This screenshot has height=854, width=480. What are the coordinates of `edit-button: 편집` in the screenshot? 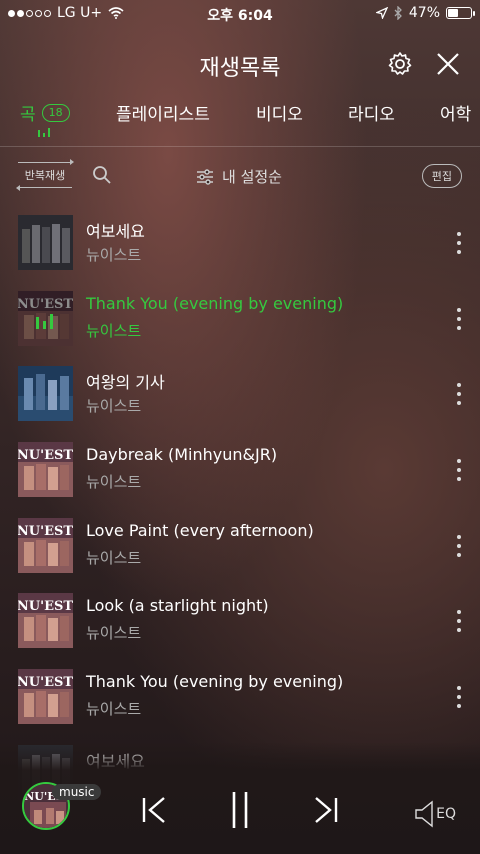 It's located at (441, 176).